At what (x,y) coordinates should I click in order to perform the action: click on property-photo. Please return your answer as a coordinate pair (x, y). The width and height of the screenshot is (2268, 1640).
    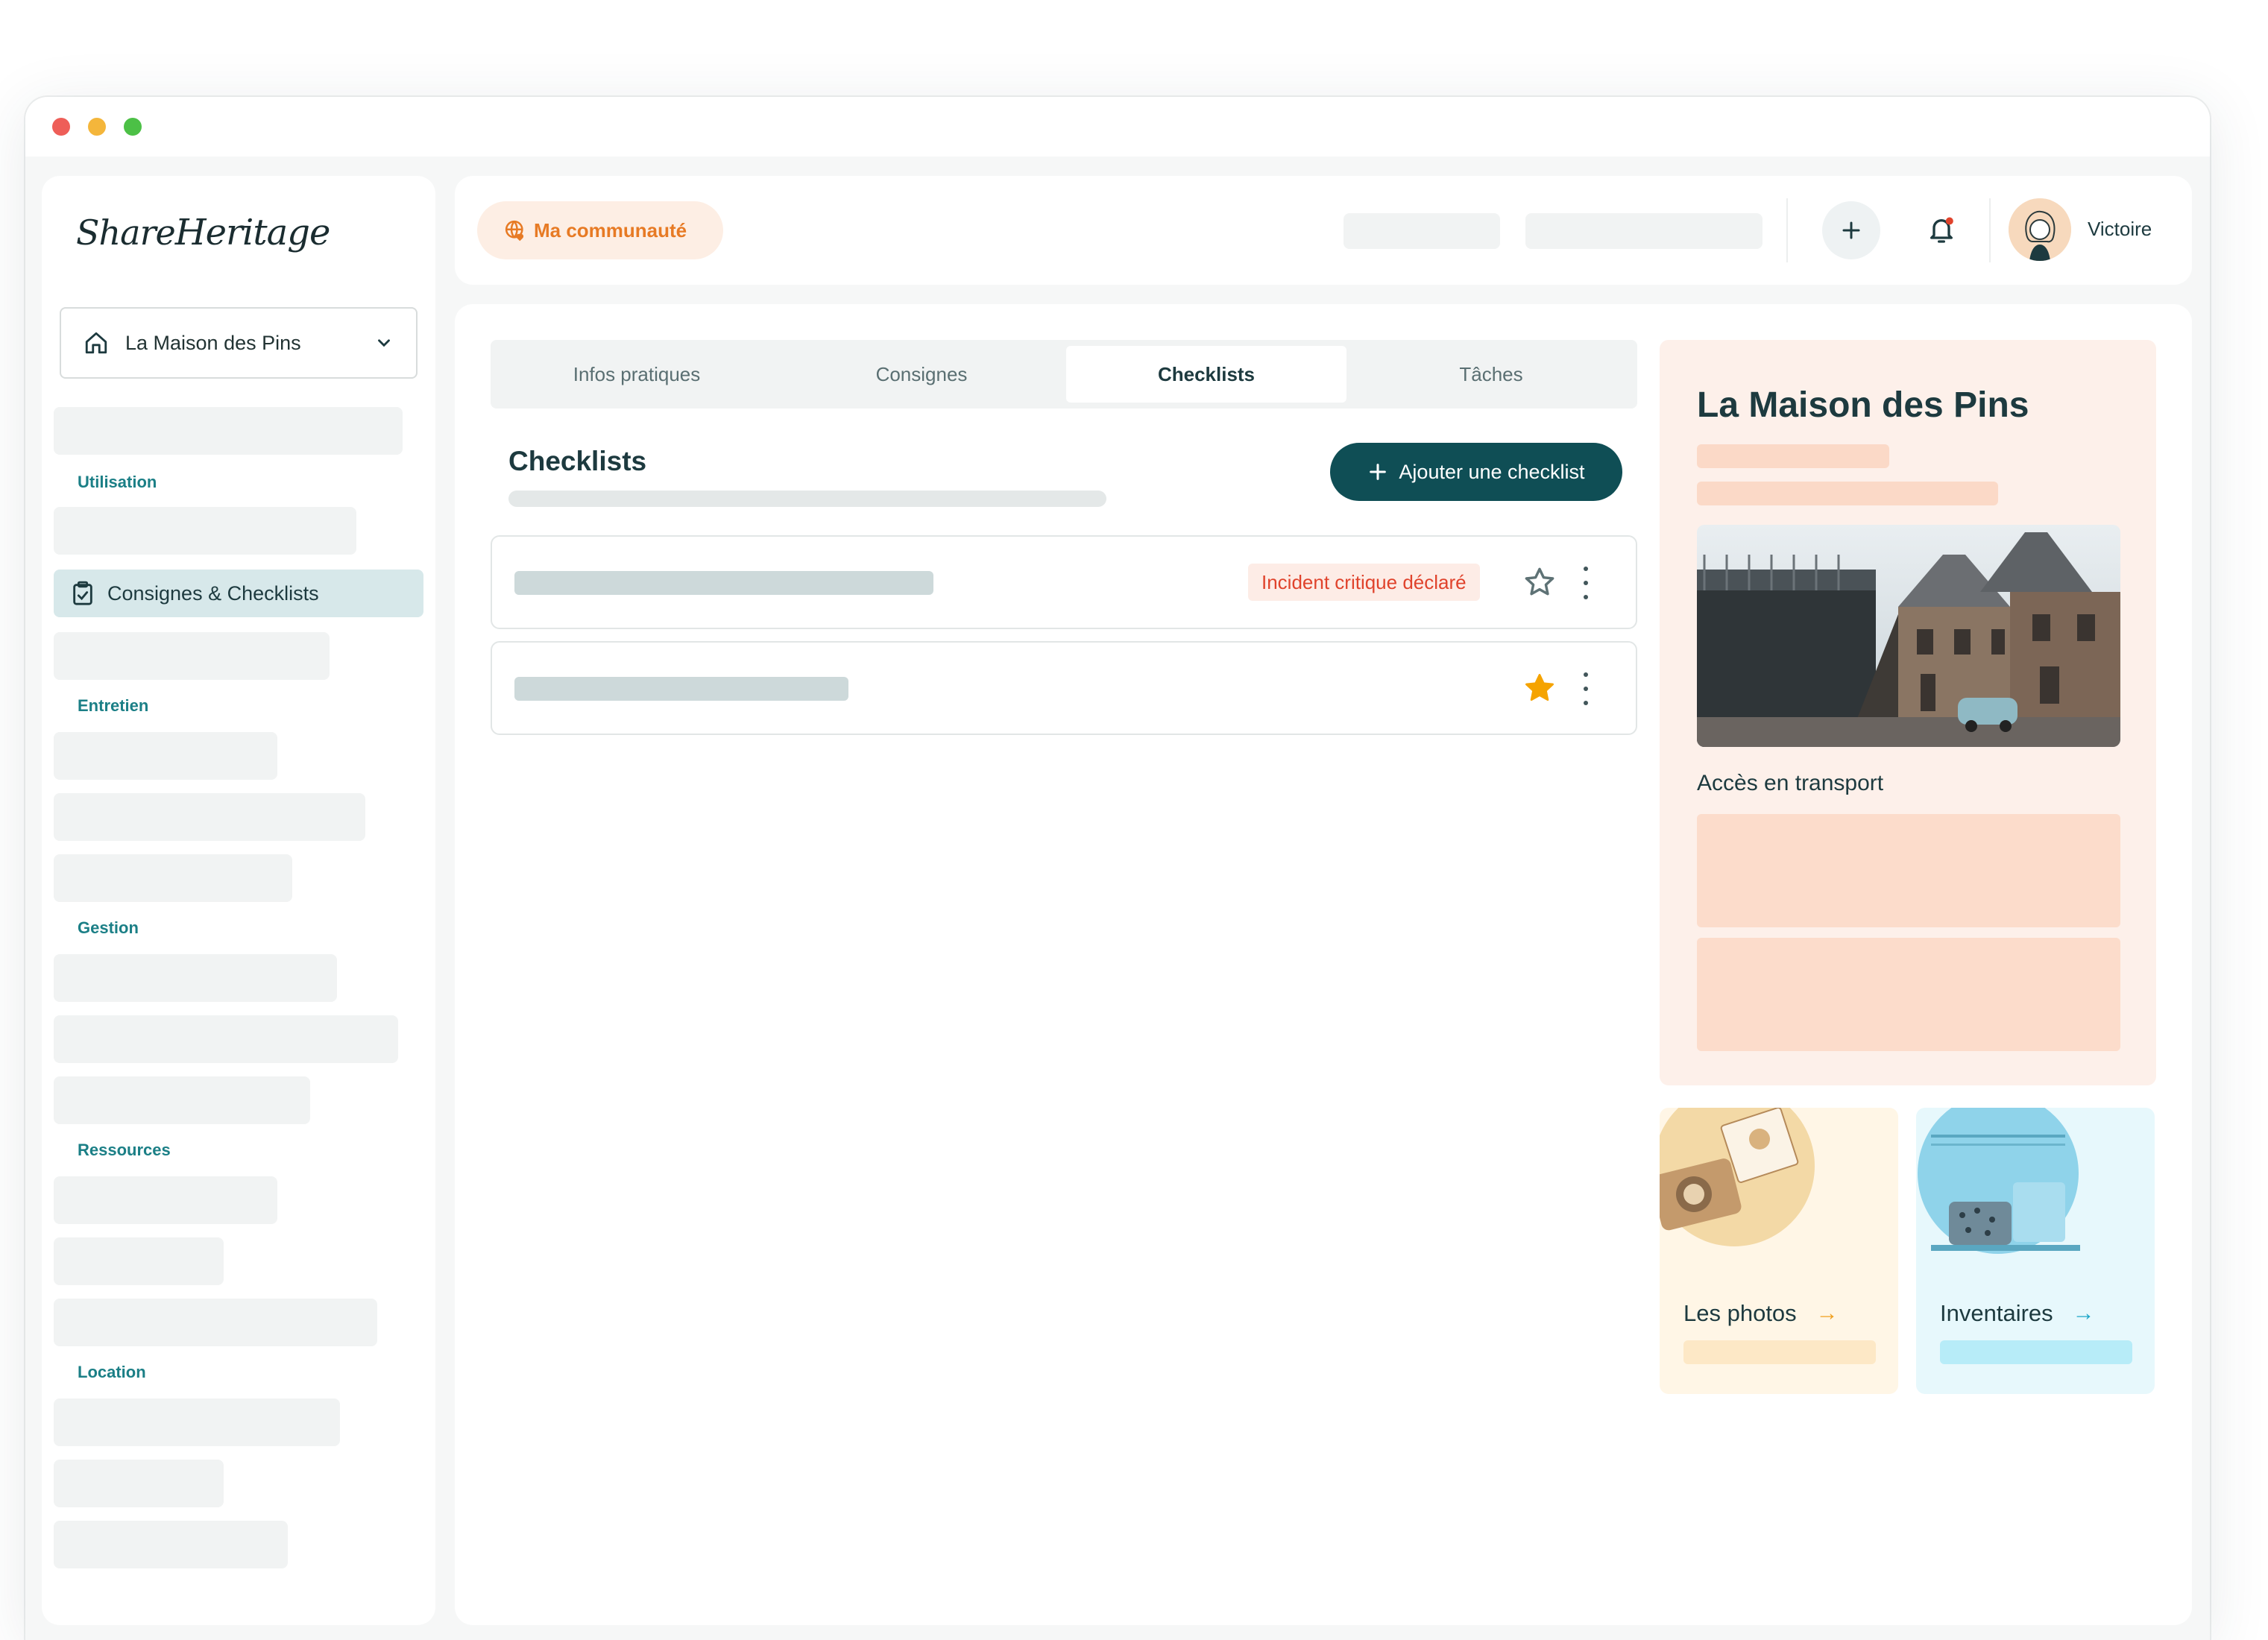
    Looking at the image, I should click on (1908, 636).